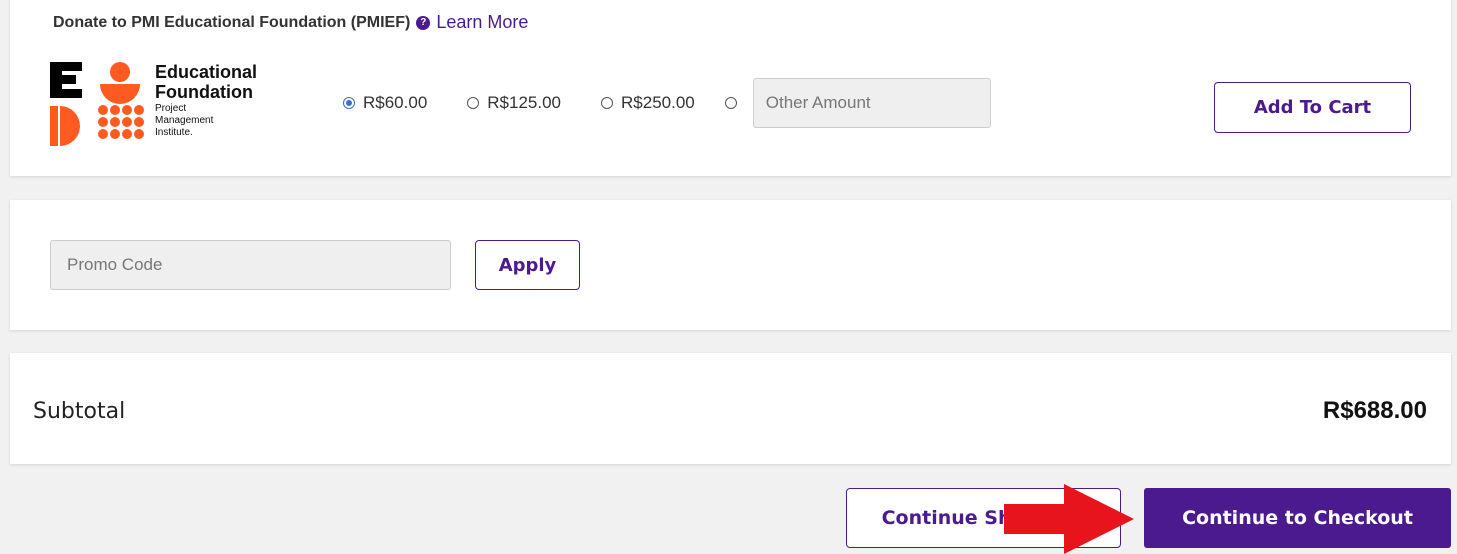 This screenshot has width=1457, height=554. Describe the element at coordinates (1312, 107) in the screenshot. I see `add-to-cart-button: Add To Cart` at that location.